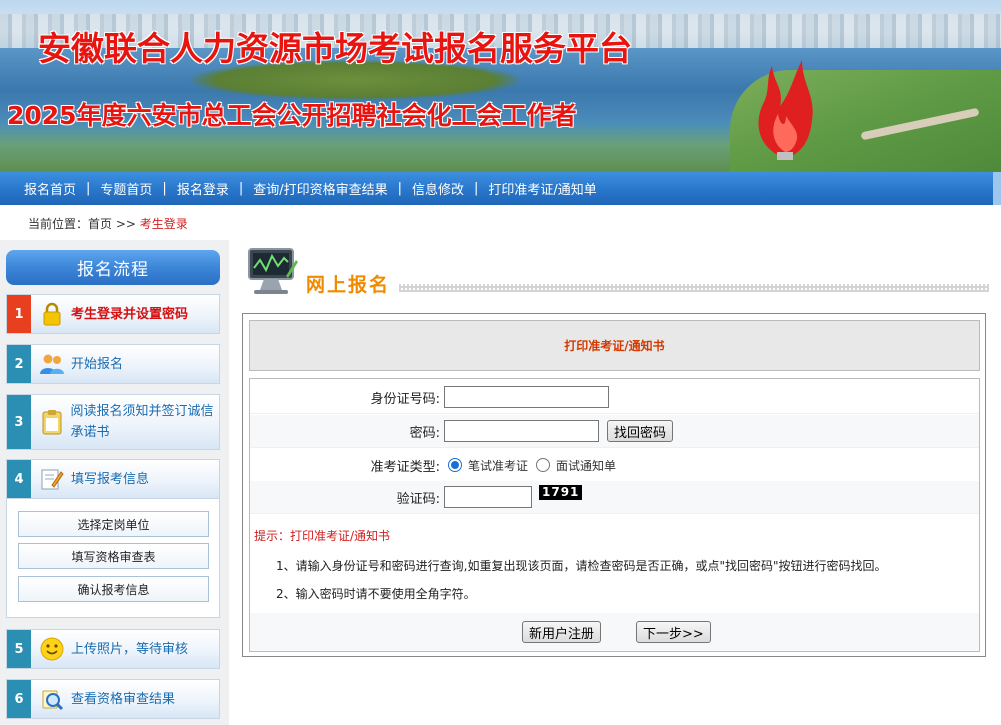 This screenshot has width=1001, height=725. I want to click on exam-title: 2025年度六安市总工会公开招聘社会化工会工作者, so click(292, 115).